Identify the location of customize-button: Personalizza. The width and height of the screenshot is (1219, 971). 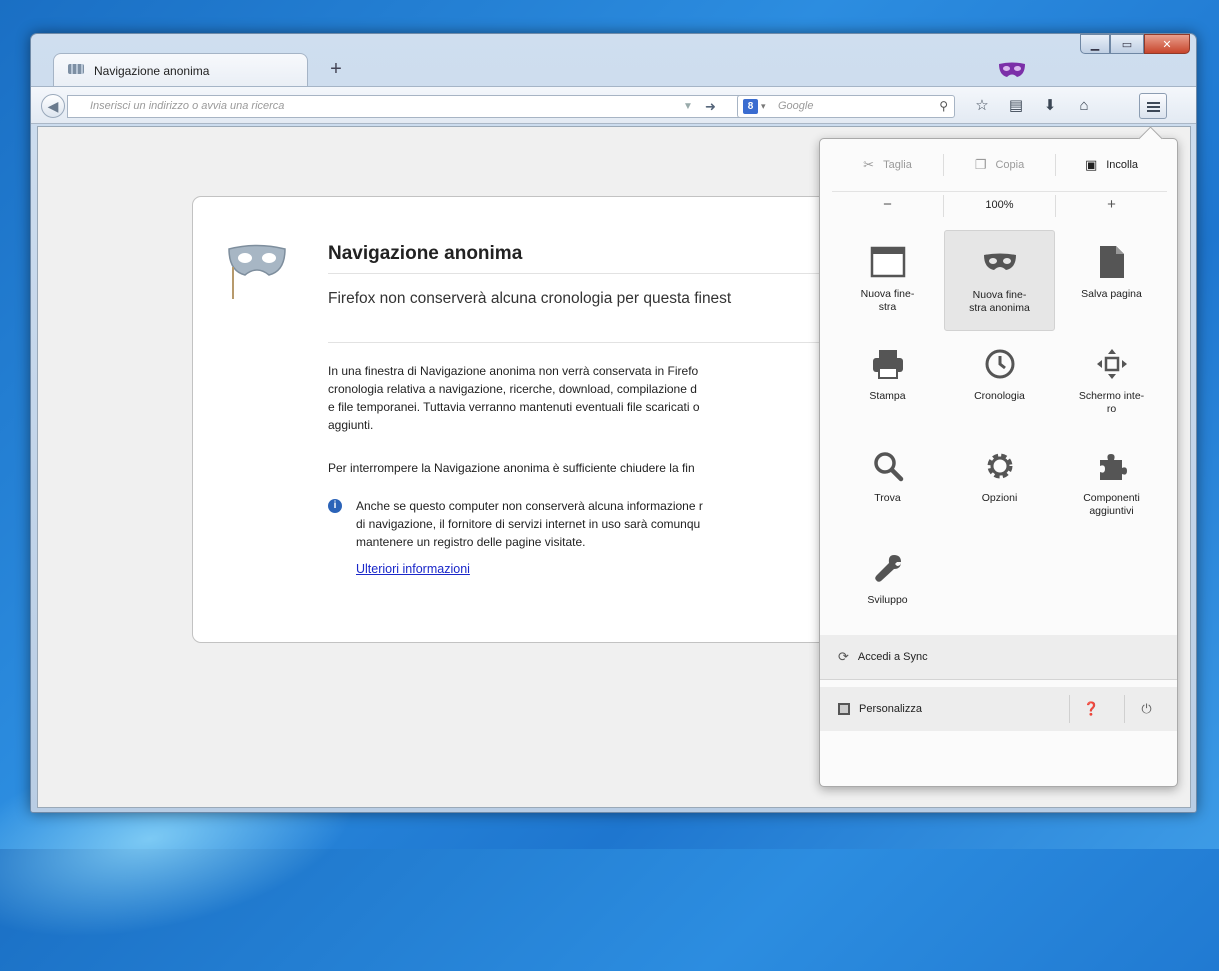
(890, 709).